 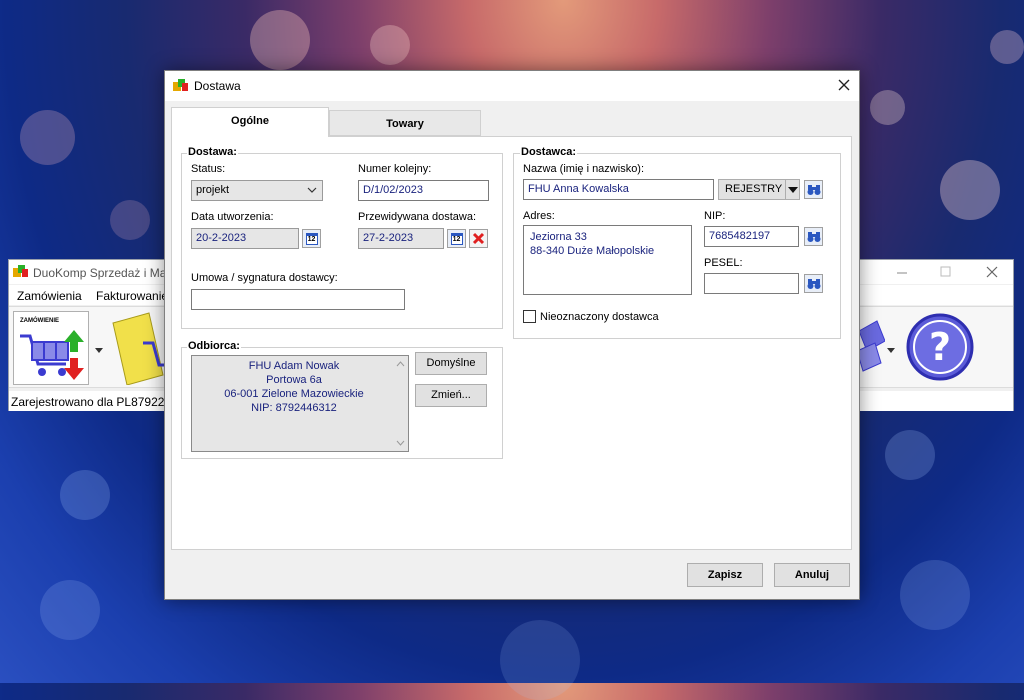 I want to click on rejestry-button: REJESTRY, so click(x=759, y=189).